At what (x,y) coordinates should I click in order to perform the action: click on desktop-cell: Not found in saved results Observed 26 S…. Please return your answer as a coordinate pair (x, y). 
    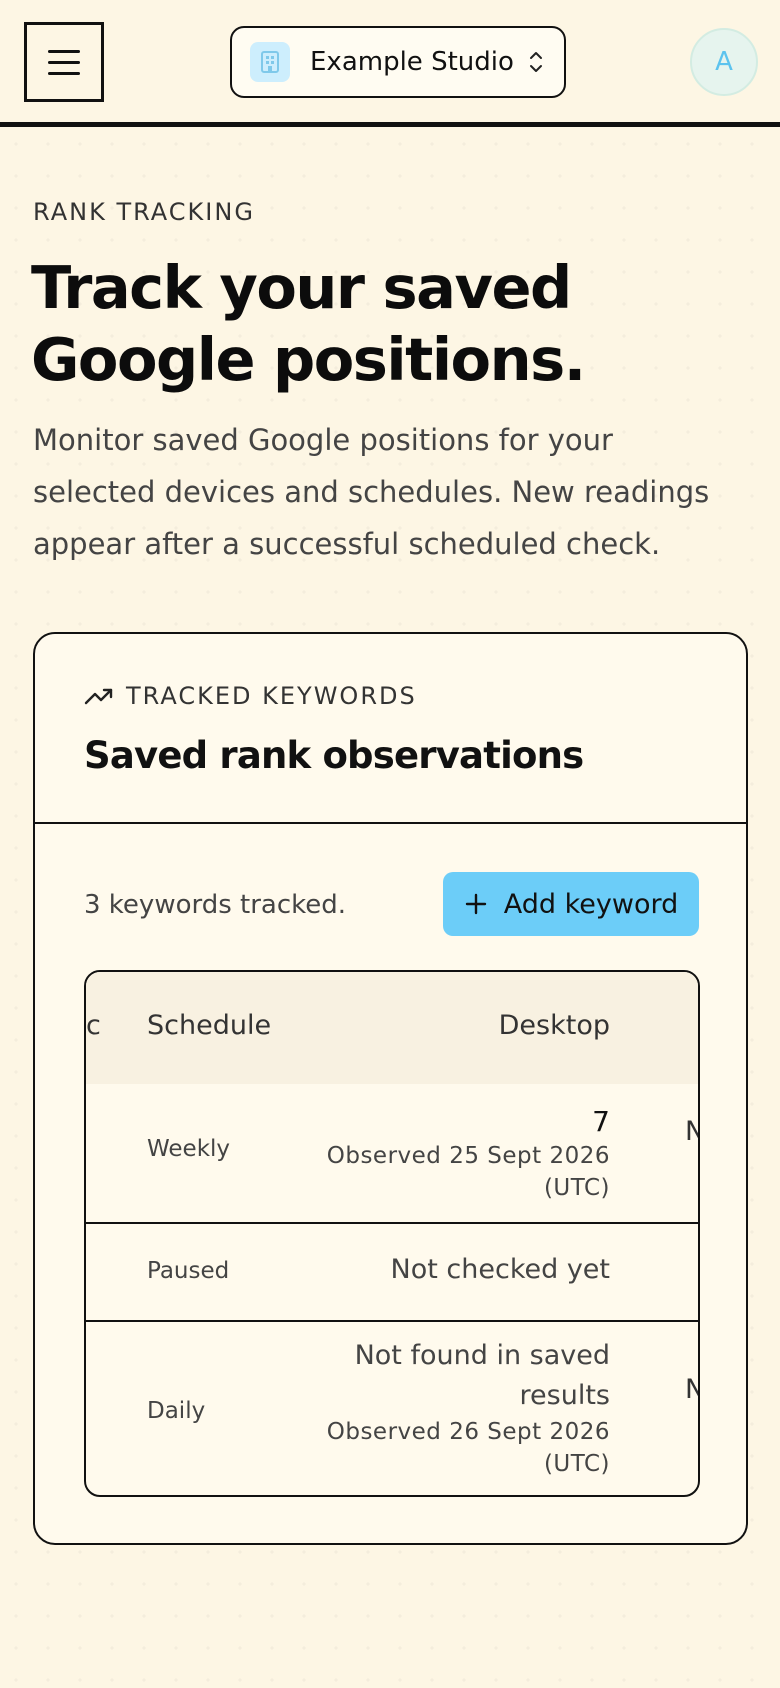
    Looking at the image, I should click on (468, 1408).